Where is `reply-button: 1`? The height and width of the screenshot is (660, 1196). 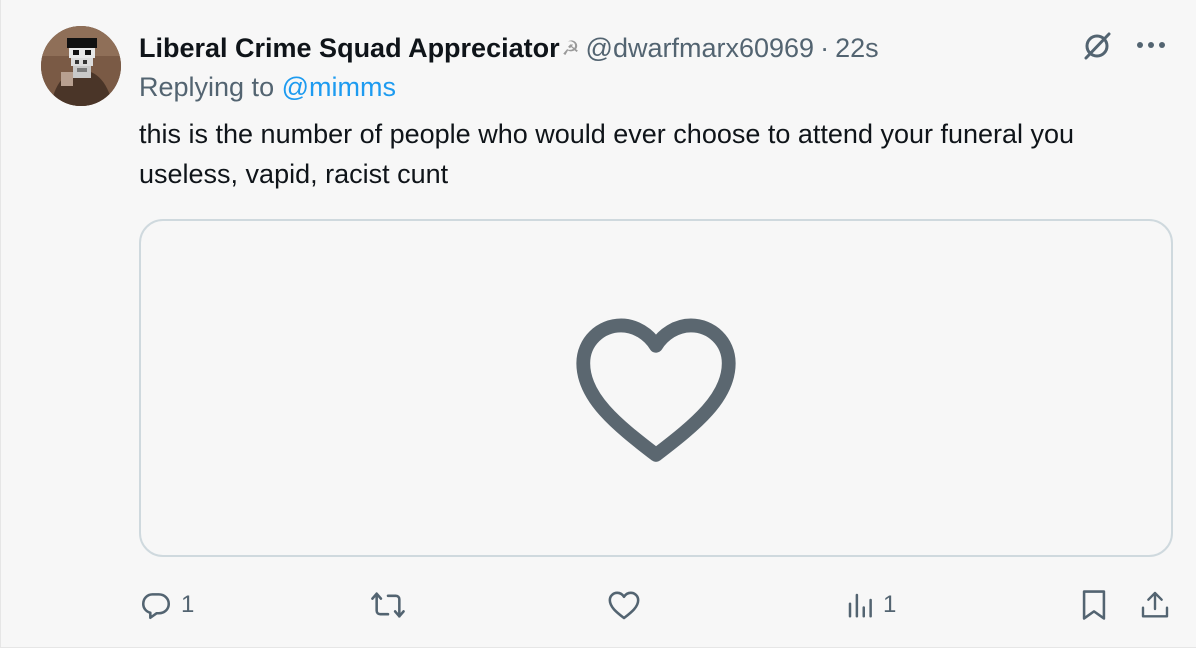 reply-button: 1 is located at coordinates (166, 605).